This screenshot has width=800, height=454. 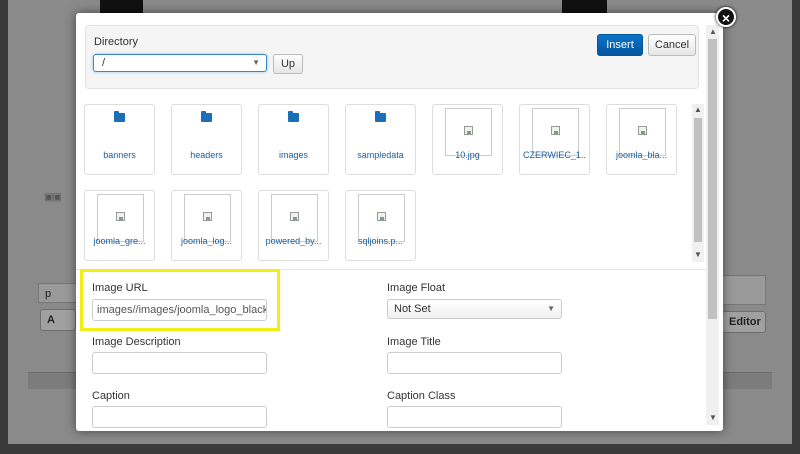 What do you see at coordinates (412, 309) in the screenshot?
I see `image-float-value: Not Set` at bounding box center [412, 309].